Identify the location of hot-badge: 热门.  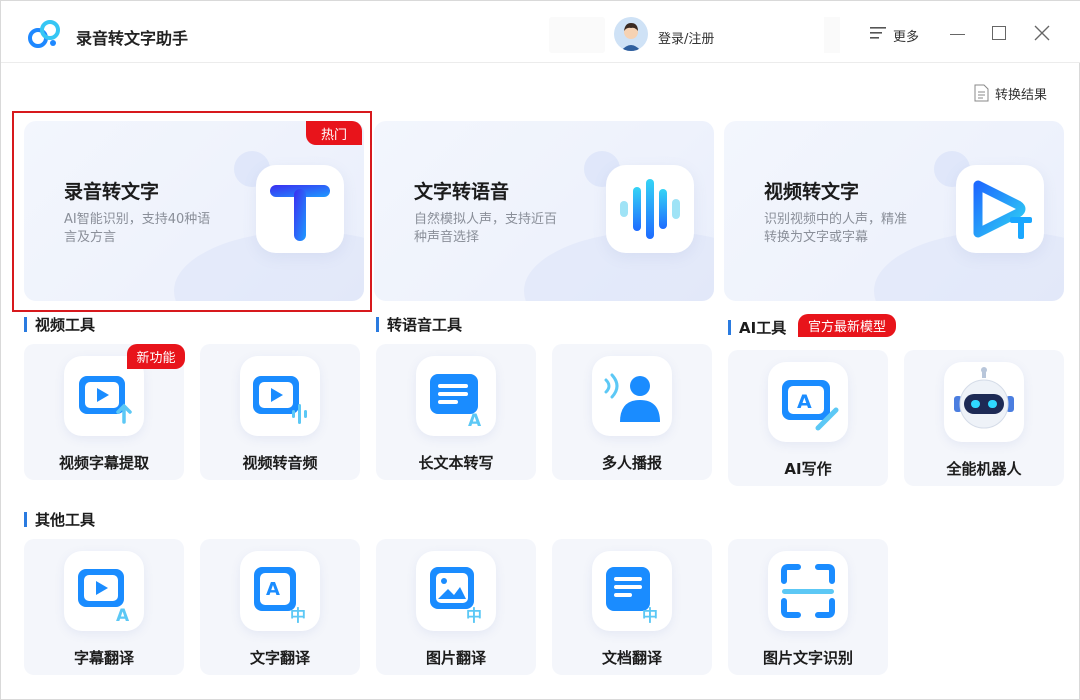
(334, 133).